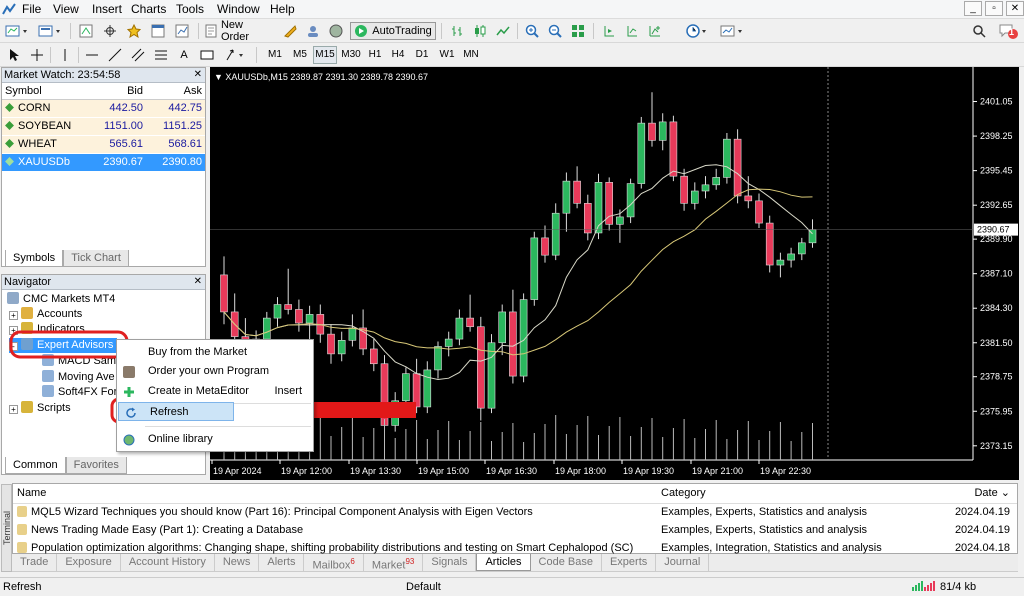 The image size is (1024, 596). What do you see at coordinates (325, 55) in the screenshot?
I see `timeframe-m15: M15` at bounding box center [325, 55].